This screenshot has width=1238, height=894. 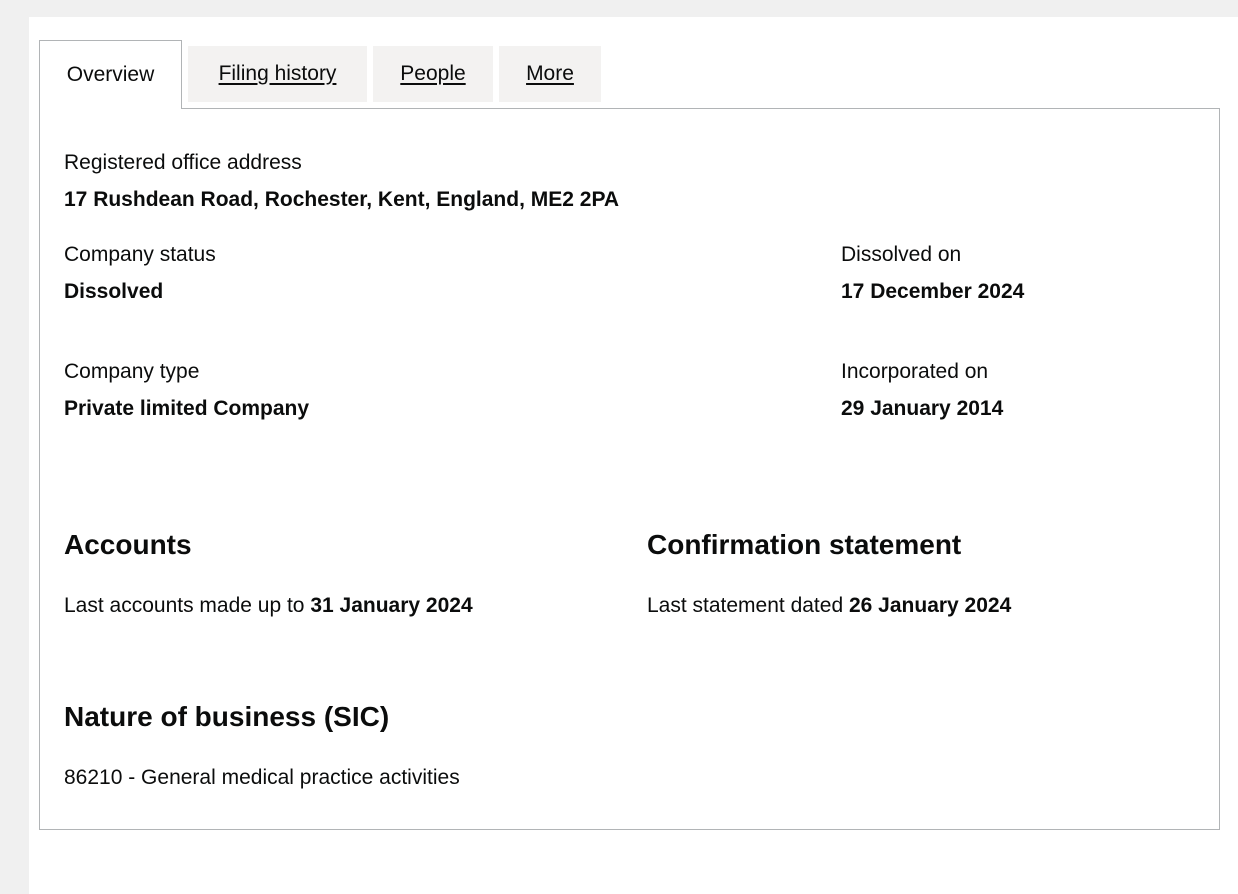 I want to click on confirmation-statement-line: Last statement dated 26 January 2024, so click(x=829, y=605).